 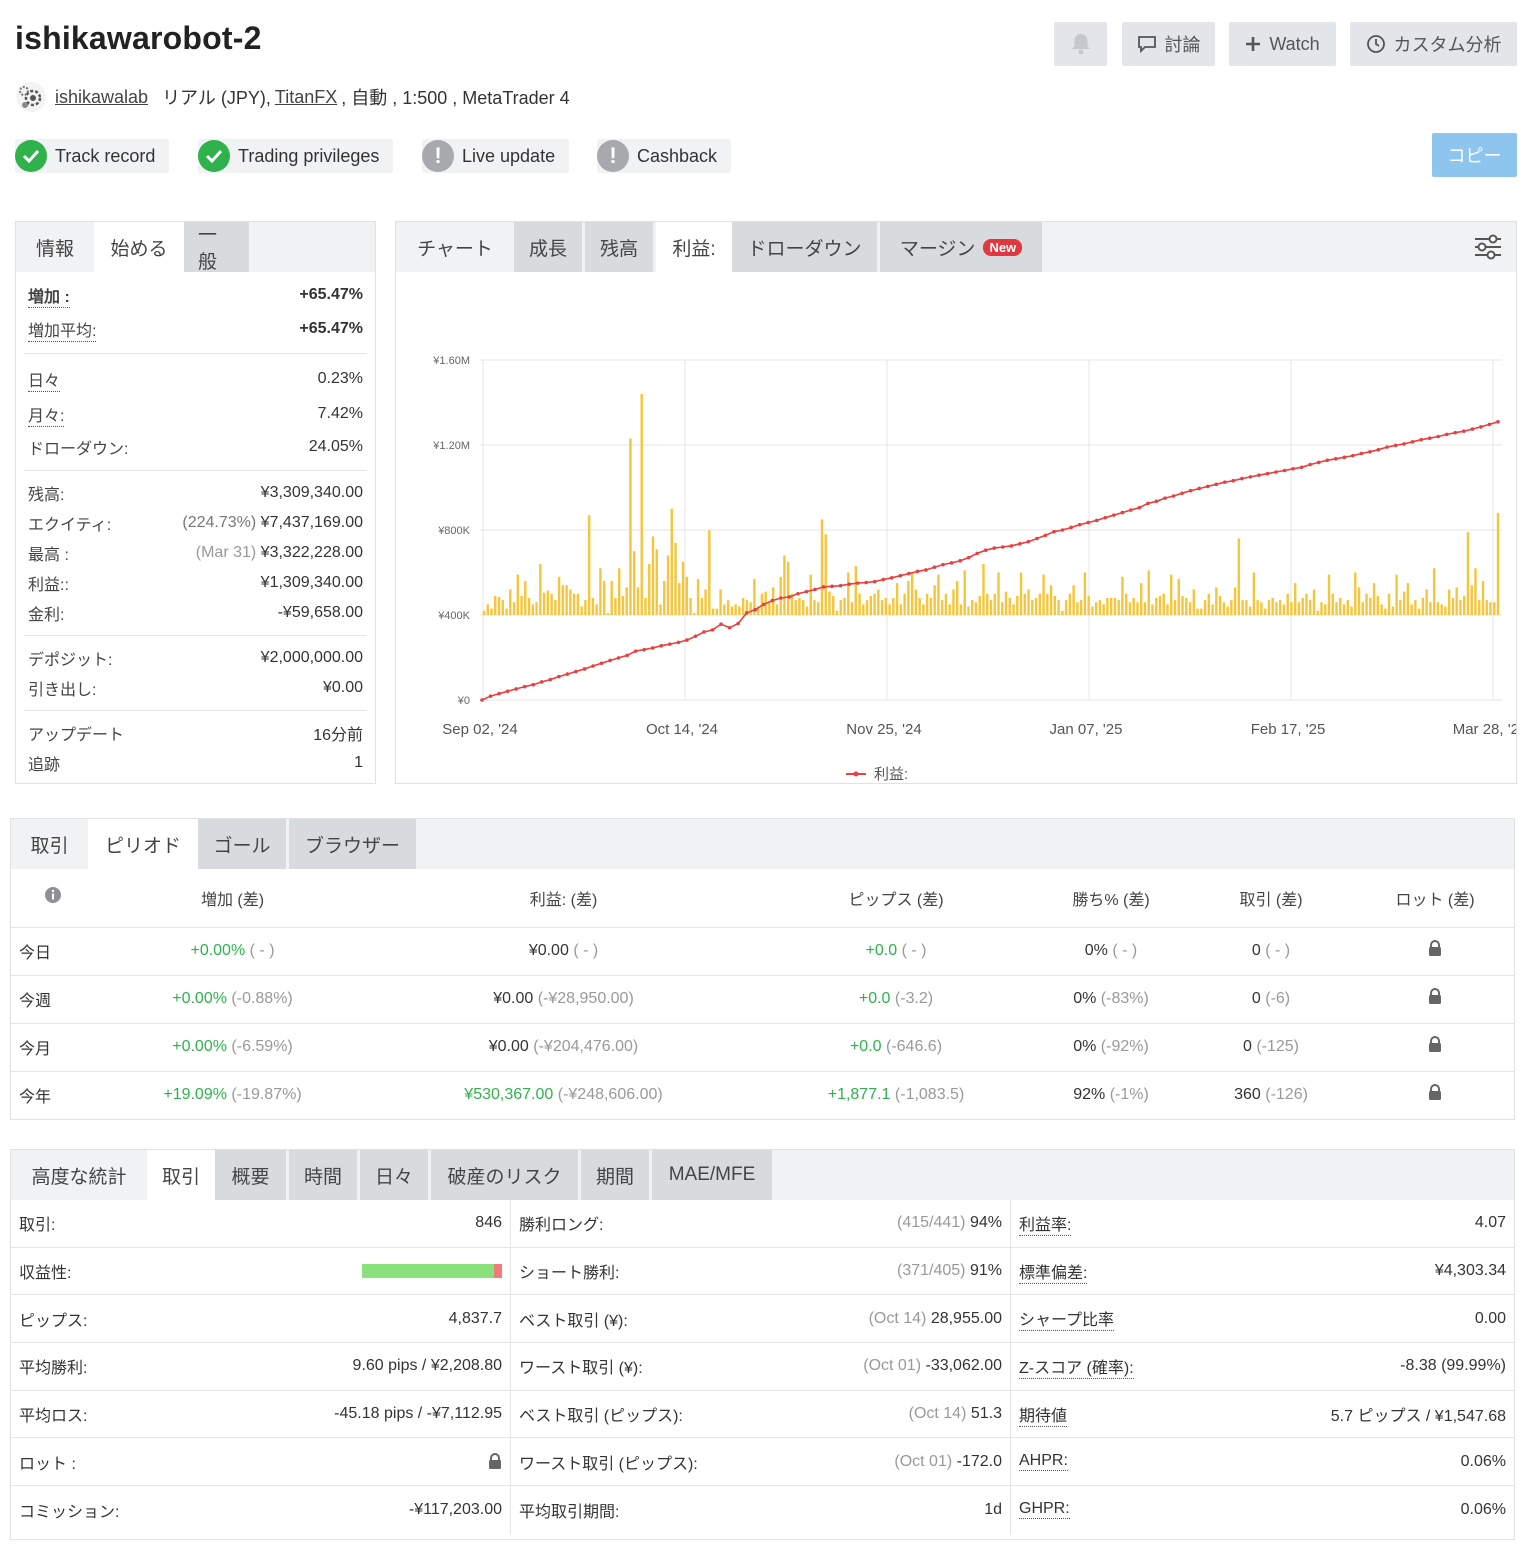 I want to click on tab-balance: 残高, so click(x=620, y=247).